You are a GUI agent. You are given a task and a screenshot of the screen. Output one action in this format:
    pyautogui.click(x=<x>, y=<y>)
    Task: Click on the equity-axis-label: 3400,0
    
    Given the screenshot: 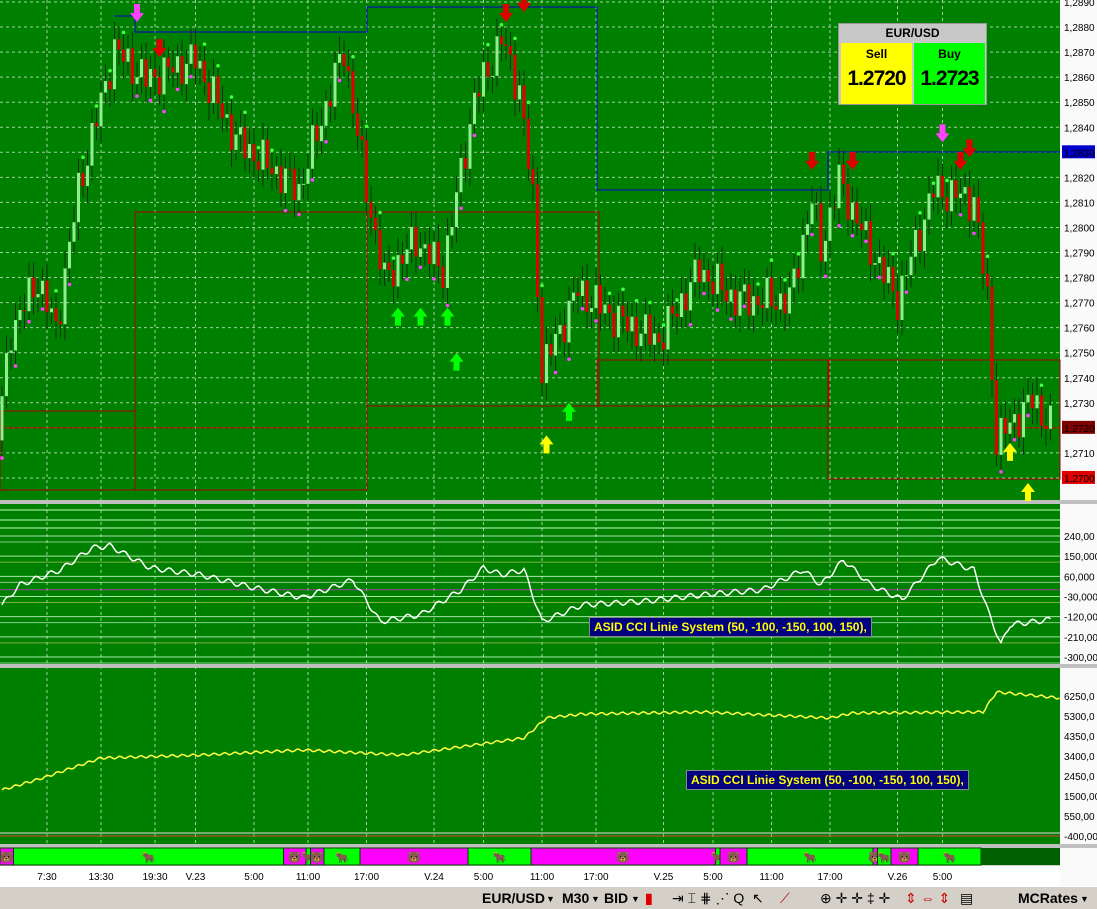 What is the action you would take?
    pyautogui.click(x=1079, y=757)
    